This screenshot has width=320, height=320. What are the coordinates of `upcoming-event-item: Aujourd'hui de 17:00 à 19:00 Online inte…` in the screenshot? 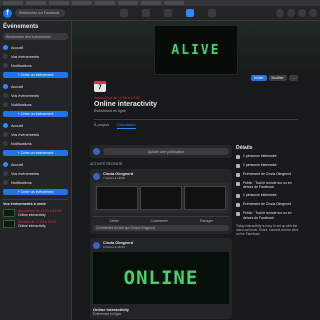 It's located at (35, 213).